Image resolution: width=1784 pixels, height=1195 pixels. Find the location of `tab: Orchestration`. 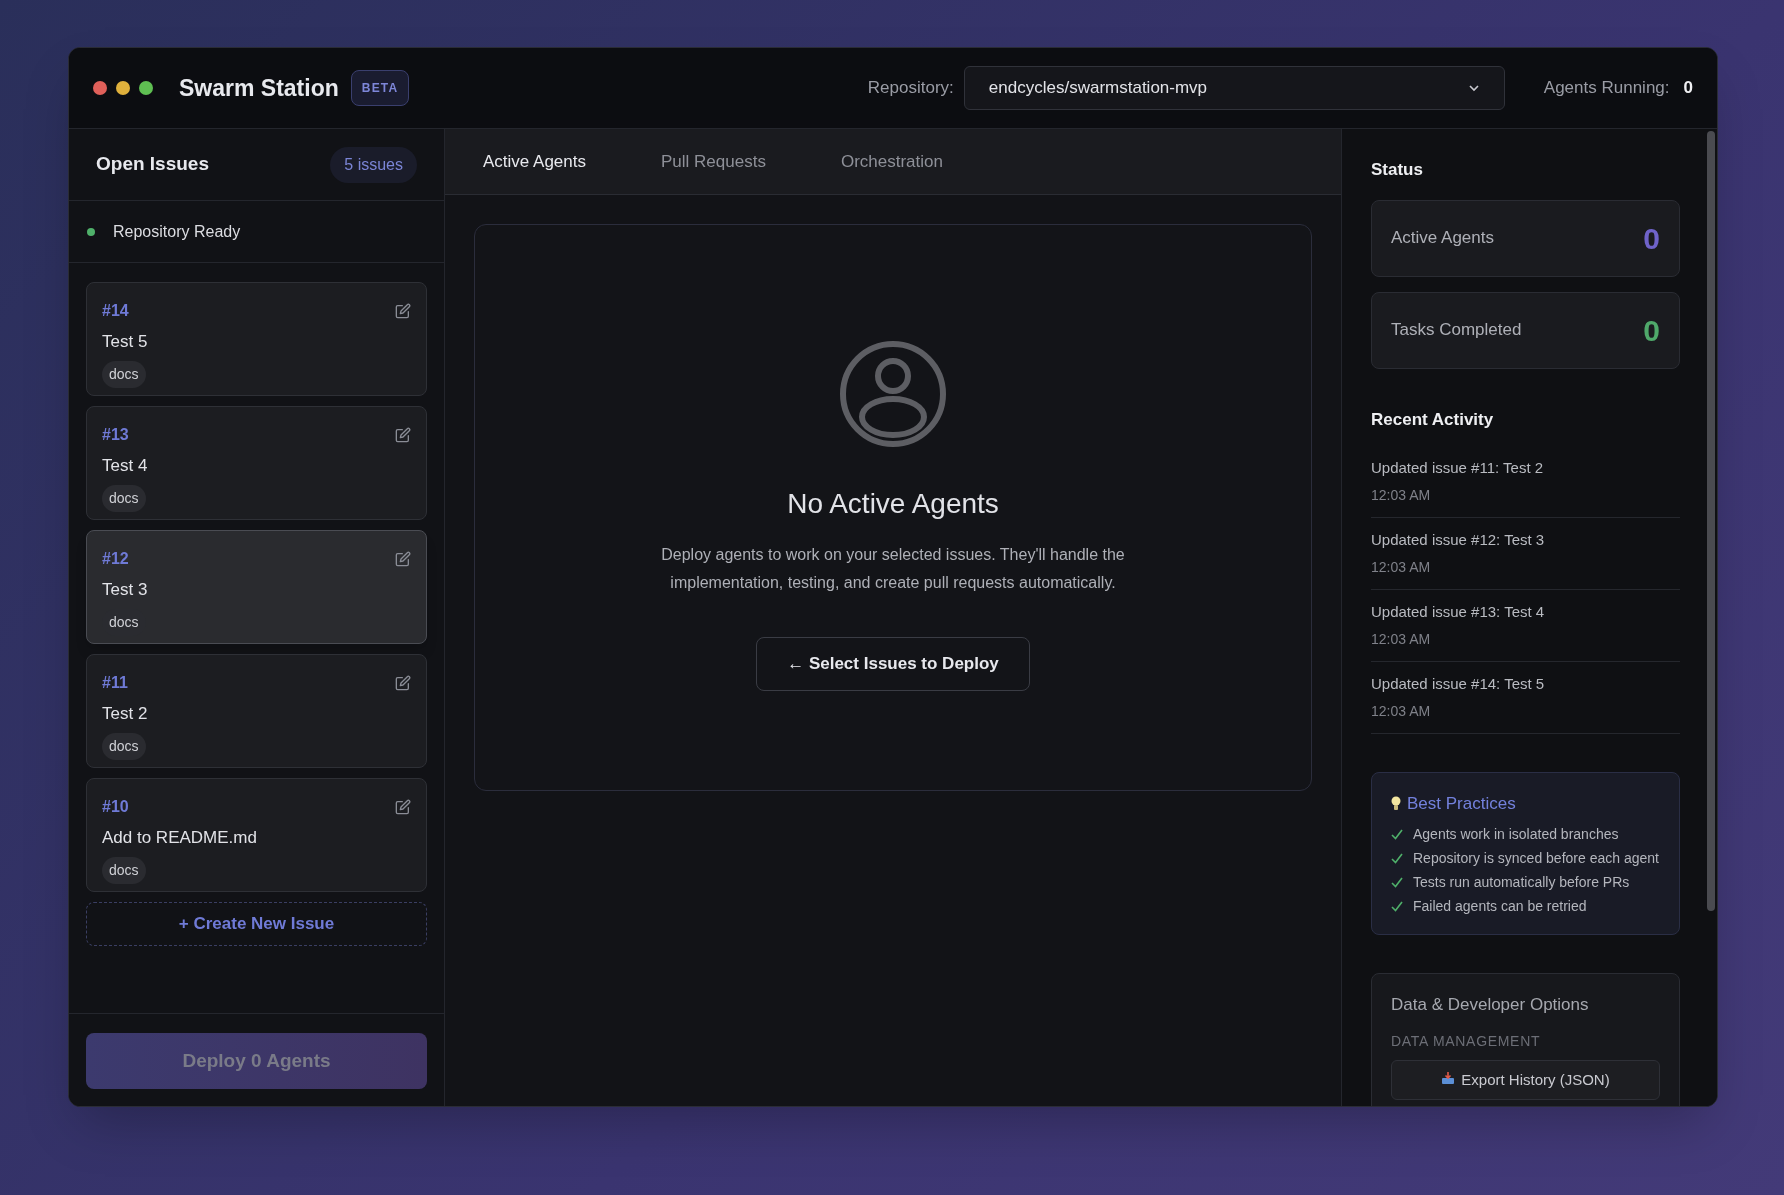

tab: Orchestration is located at coordinates (891, 161).